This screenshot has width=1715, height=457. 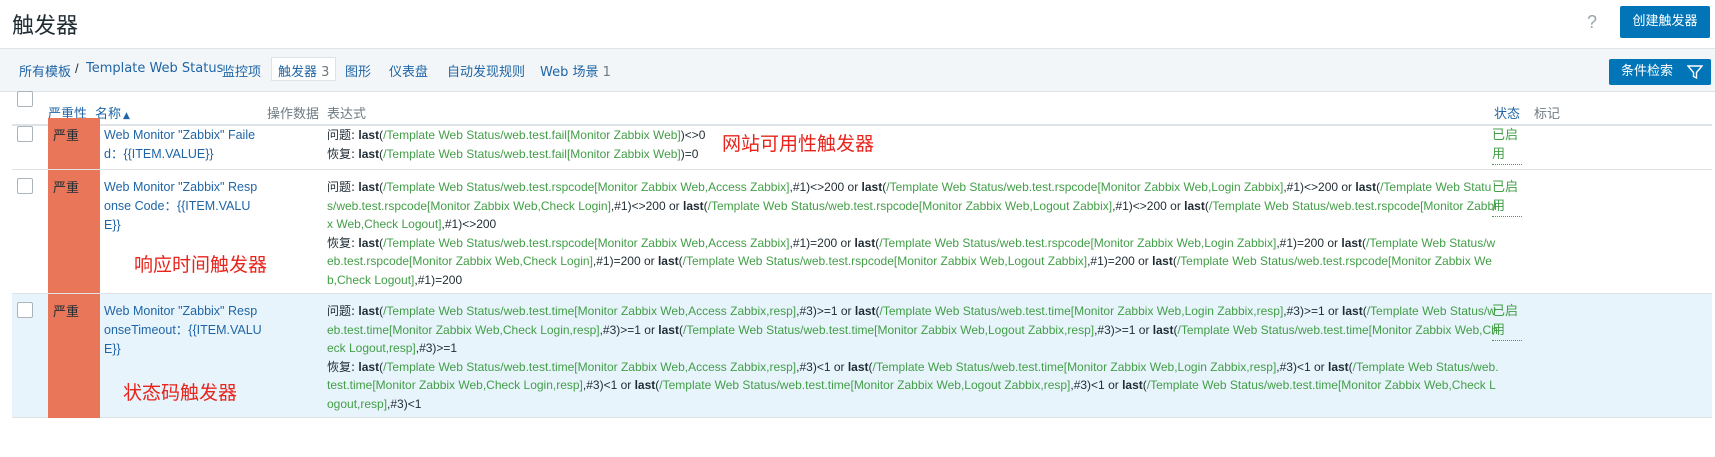 I want to click on nav-triggers-label: 触发器, so click(x=298, y=72).